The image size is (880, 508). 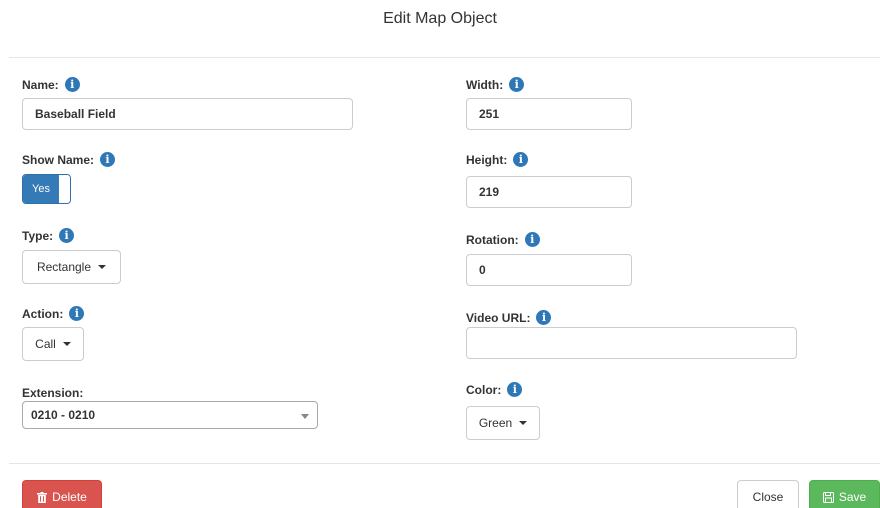 I want to click on action-dropdown: Call, so click(x=53, y=344).